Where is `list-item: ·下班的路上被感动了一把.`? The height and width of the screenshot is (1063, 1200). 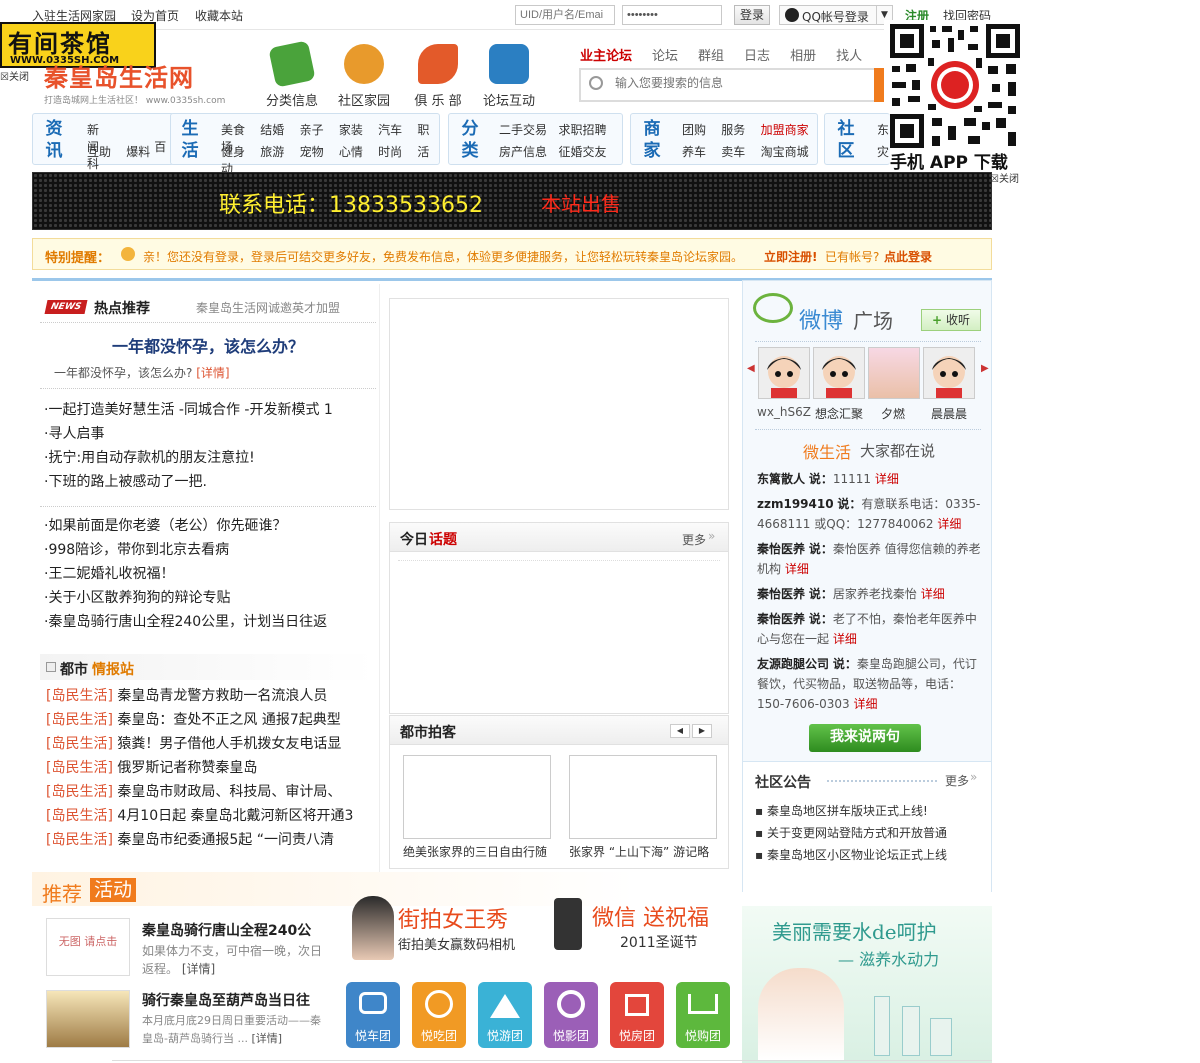 list-item: ·下班的路上被感动了一把. is located at coordinates (188, 482).